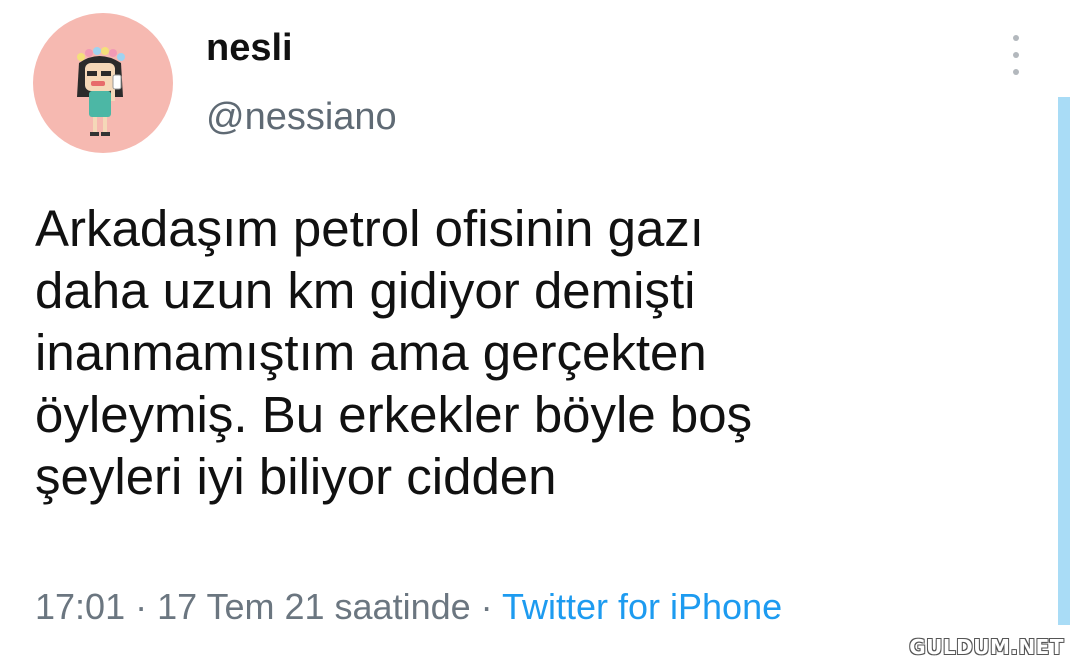 The width and height of the screenshot is (1070, 661). I want to click on more-vertical-icon, so click(1016, 55).